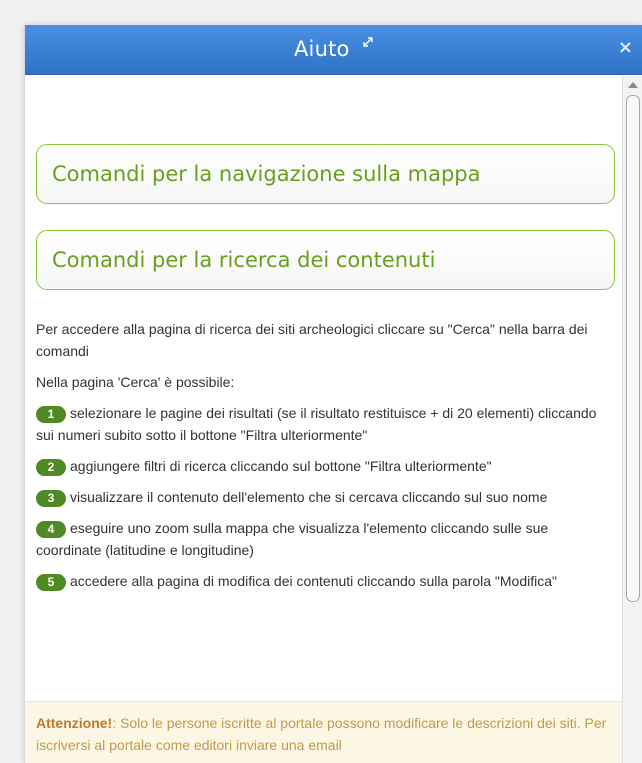 This screenshot has height=763, width=642. Describe the element at coordinates (51, 498) in the screenshot. I see `number-badge: 3` at that location.